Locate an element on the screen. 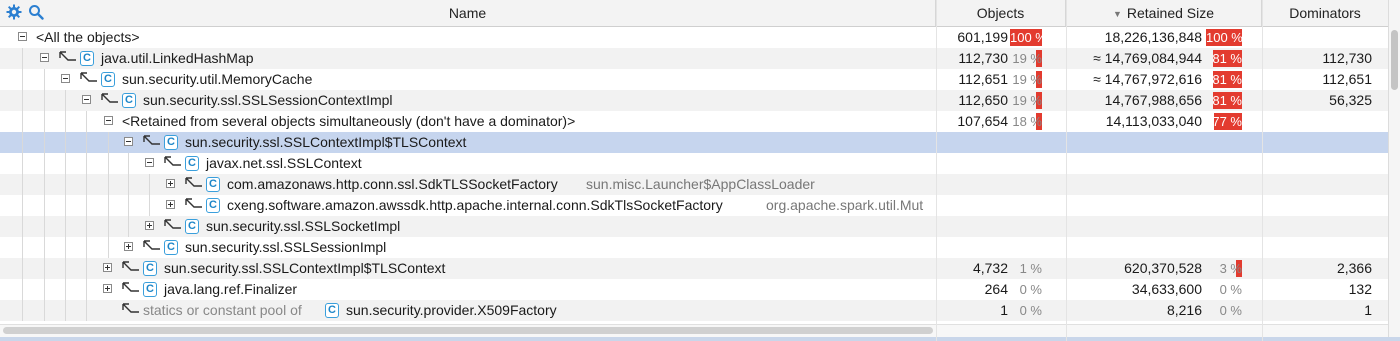  vertical-scrollbar-thumb is located at coordinates (1394, 60).